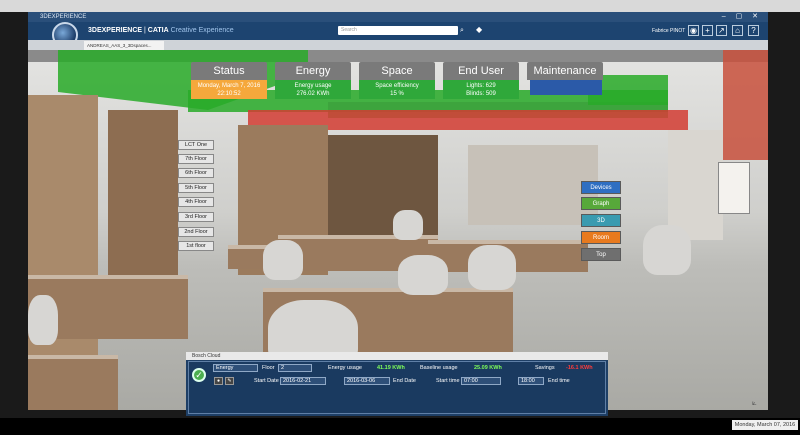 The image size is (800, 435). I want to click on start-time-label: Start time, so click(448, 381).